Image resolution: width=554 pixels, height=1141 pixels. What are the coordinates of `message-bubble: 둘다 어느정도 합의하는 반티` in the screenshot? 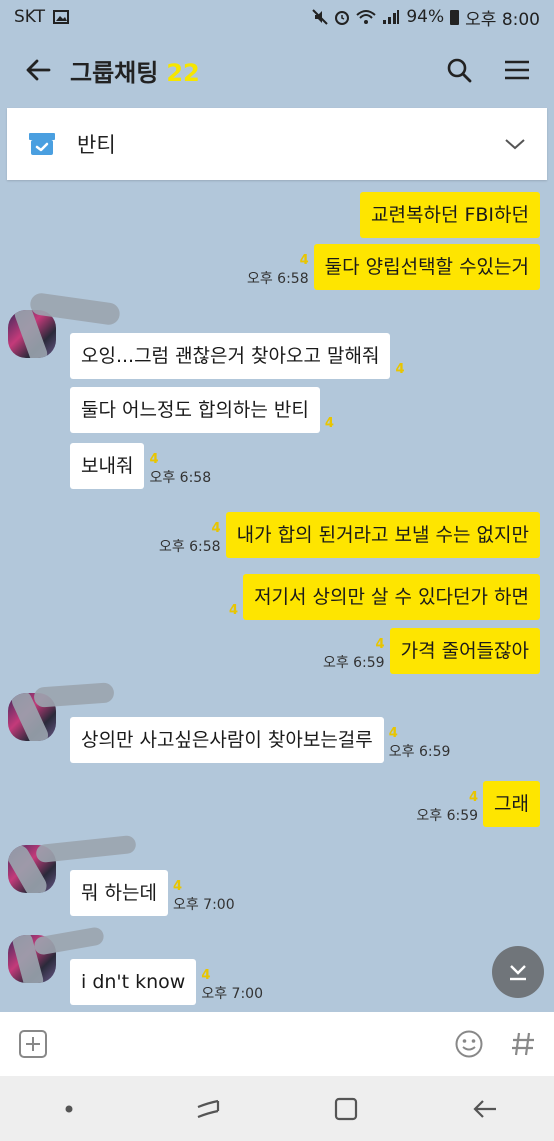 It's located at (195, 410).